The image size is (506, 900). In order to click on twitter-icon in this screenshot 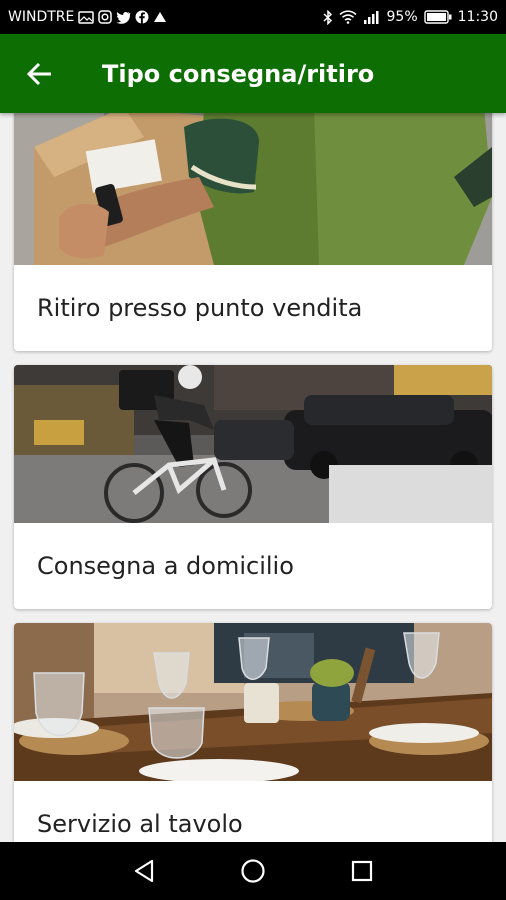, I will do `click(123, 17)`.